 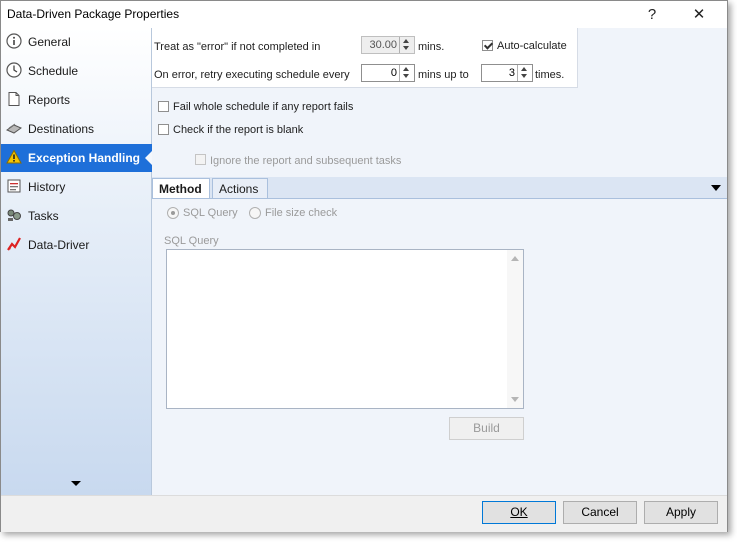 I want to click on sidebar-item-general: General, so click(x=76, y=42).